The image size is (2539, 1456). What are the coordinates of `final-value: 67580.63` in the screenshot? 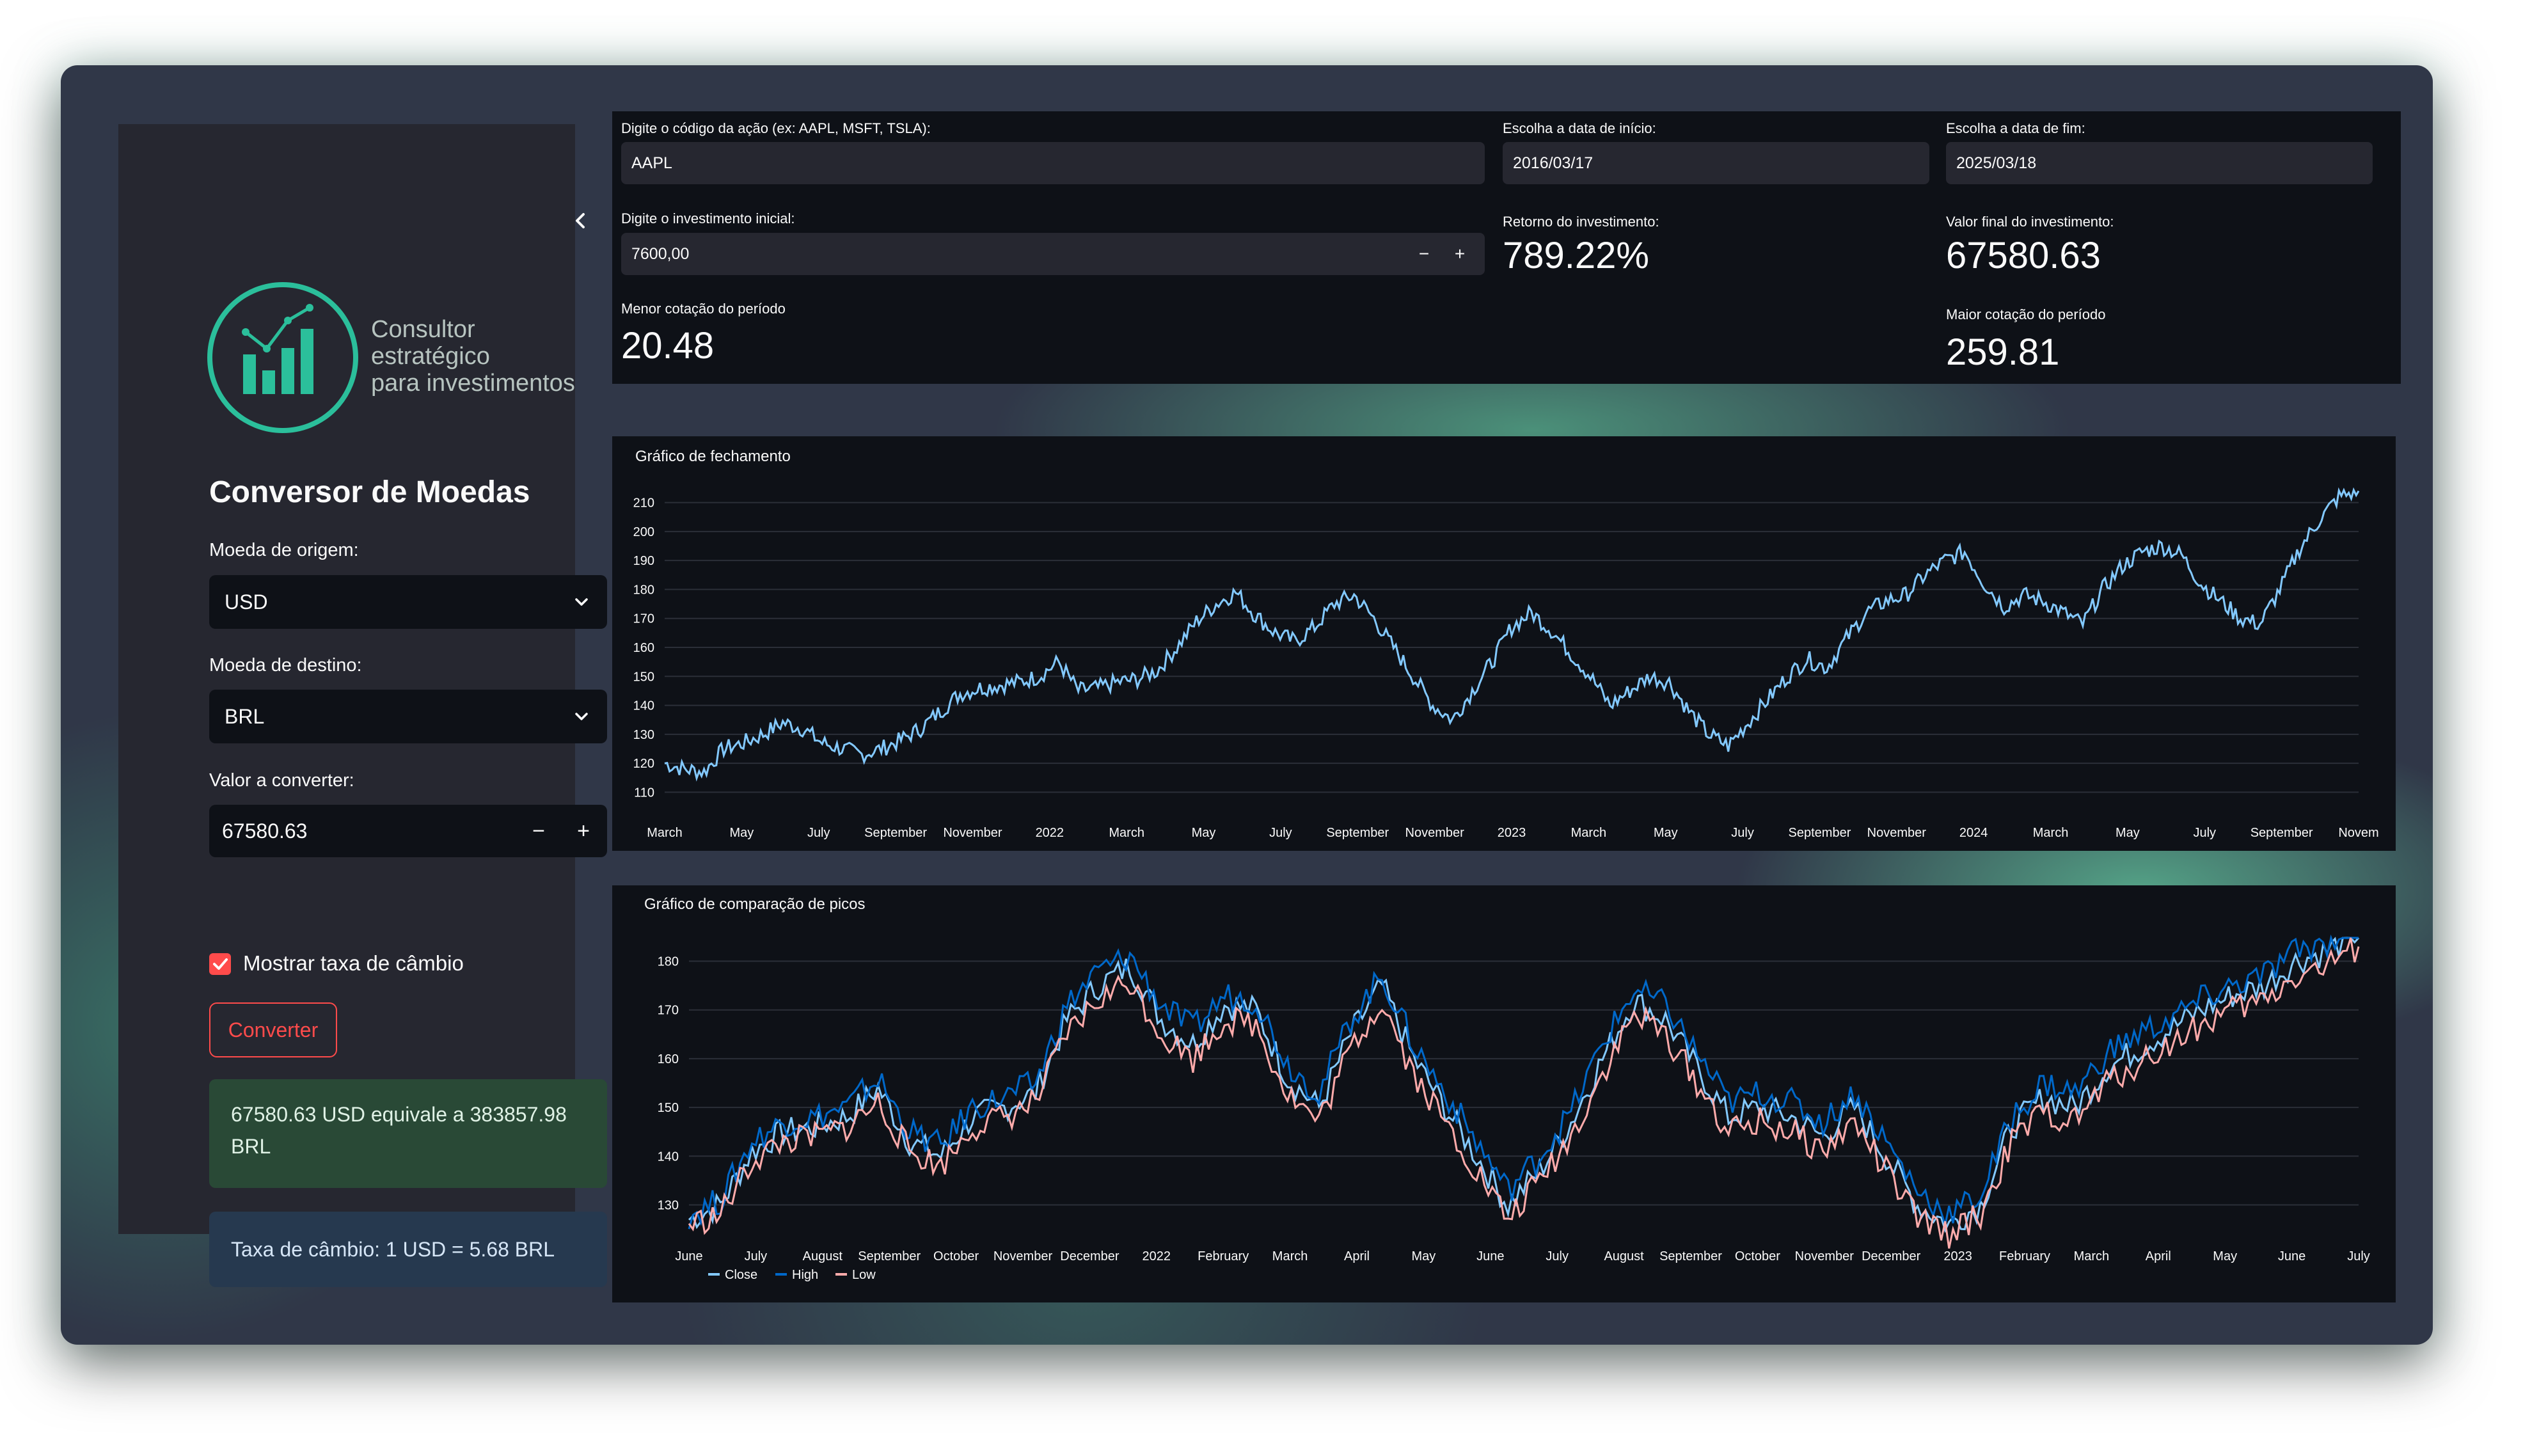 It's located at (2024, 256).